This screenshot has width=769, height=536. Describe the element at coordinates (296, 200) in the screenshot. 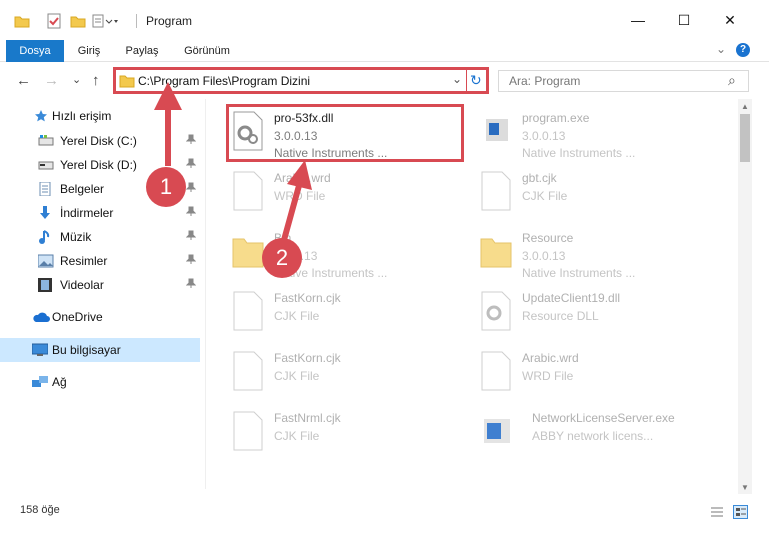

I see `arrow-two` at that location.